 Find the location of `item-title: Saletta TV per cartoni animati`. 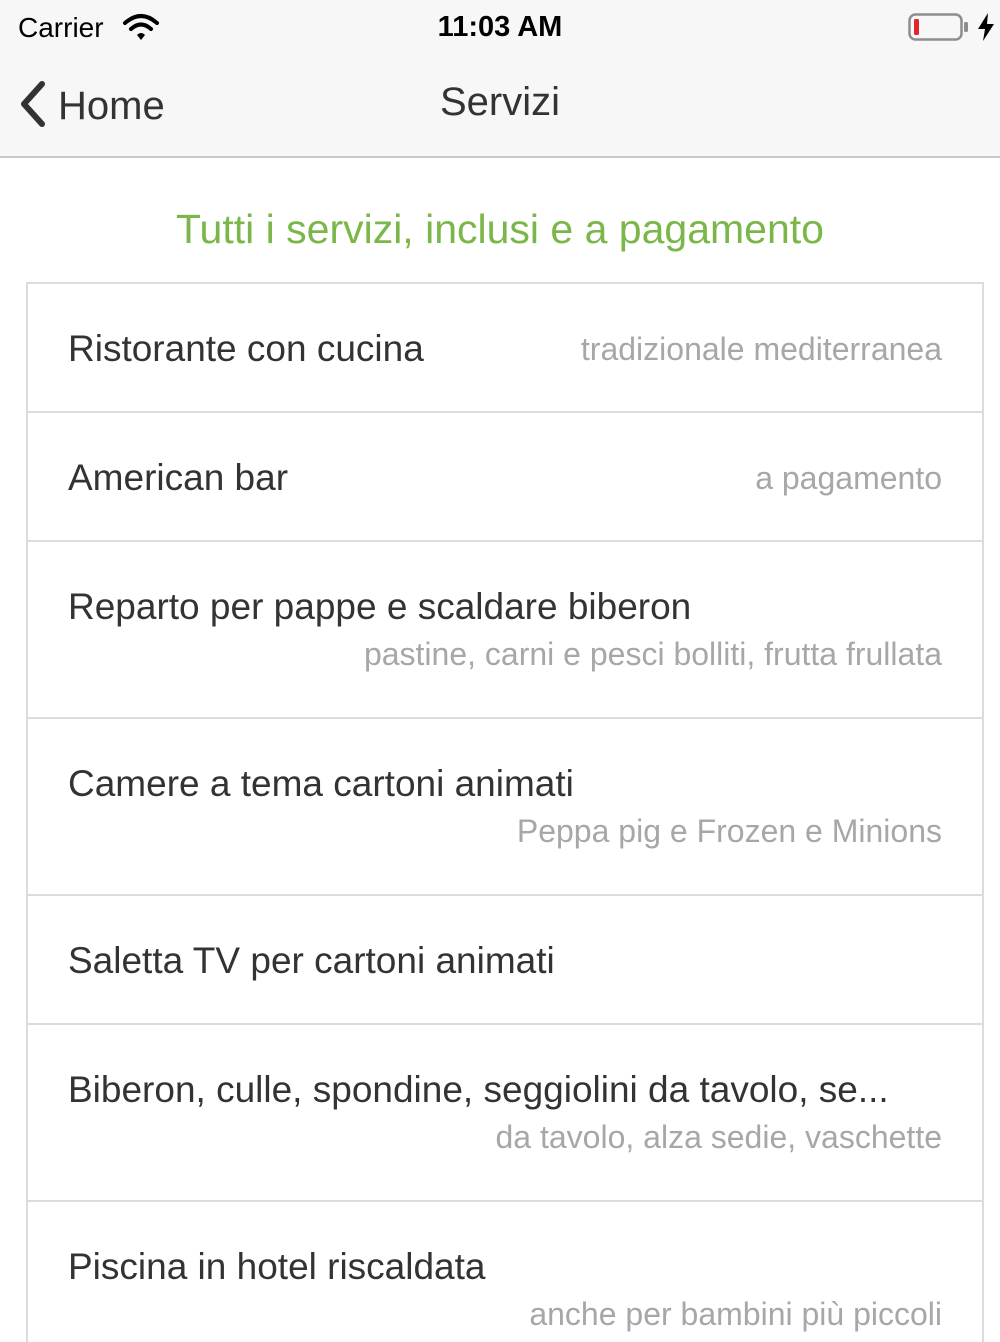

item-title: Saletta TV per cartoni animati is located at coordinates (311, 960).